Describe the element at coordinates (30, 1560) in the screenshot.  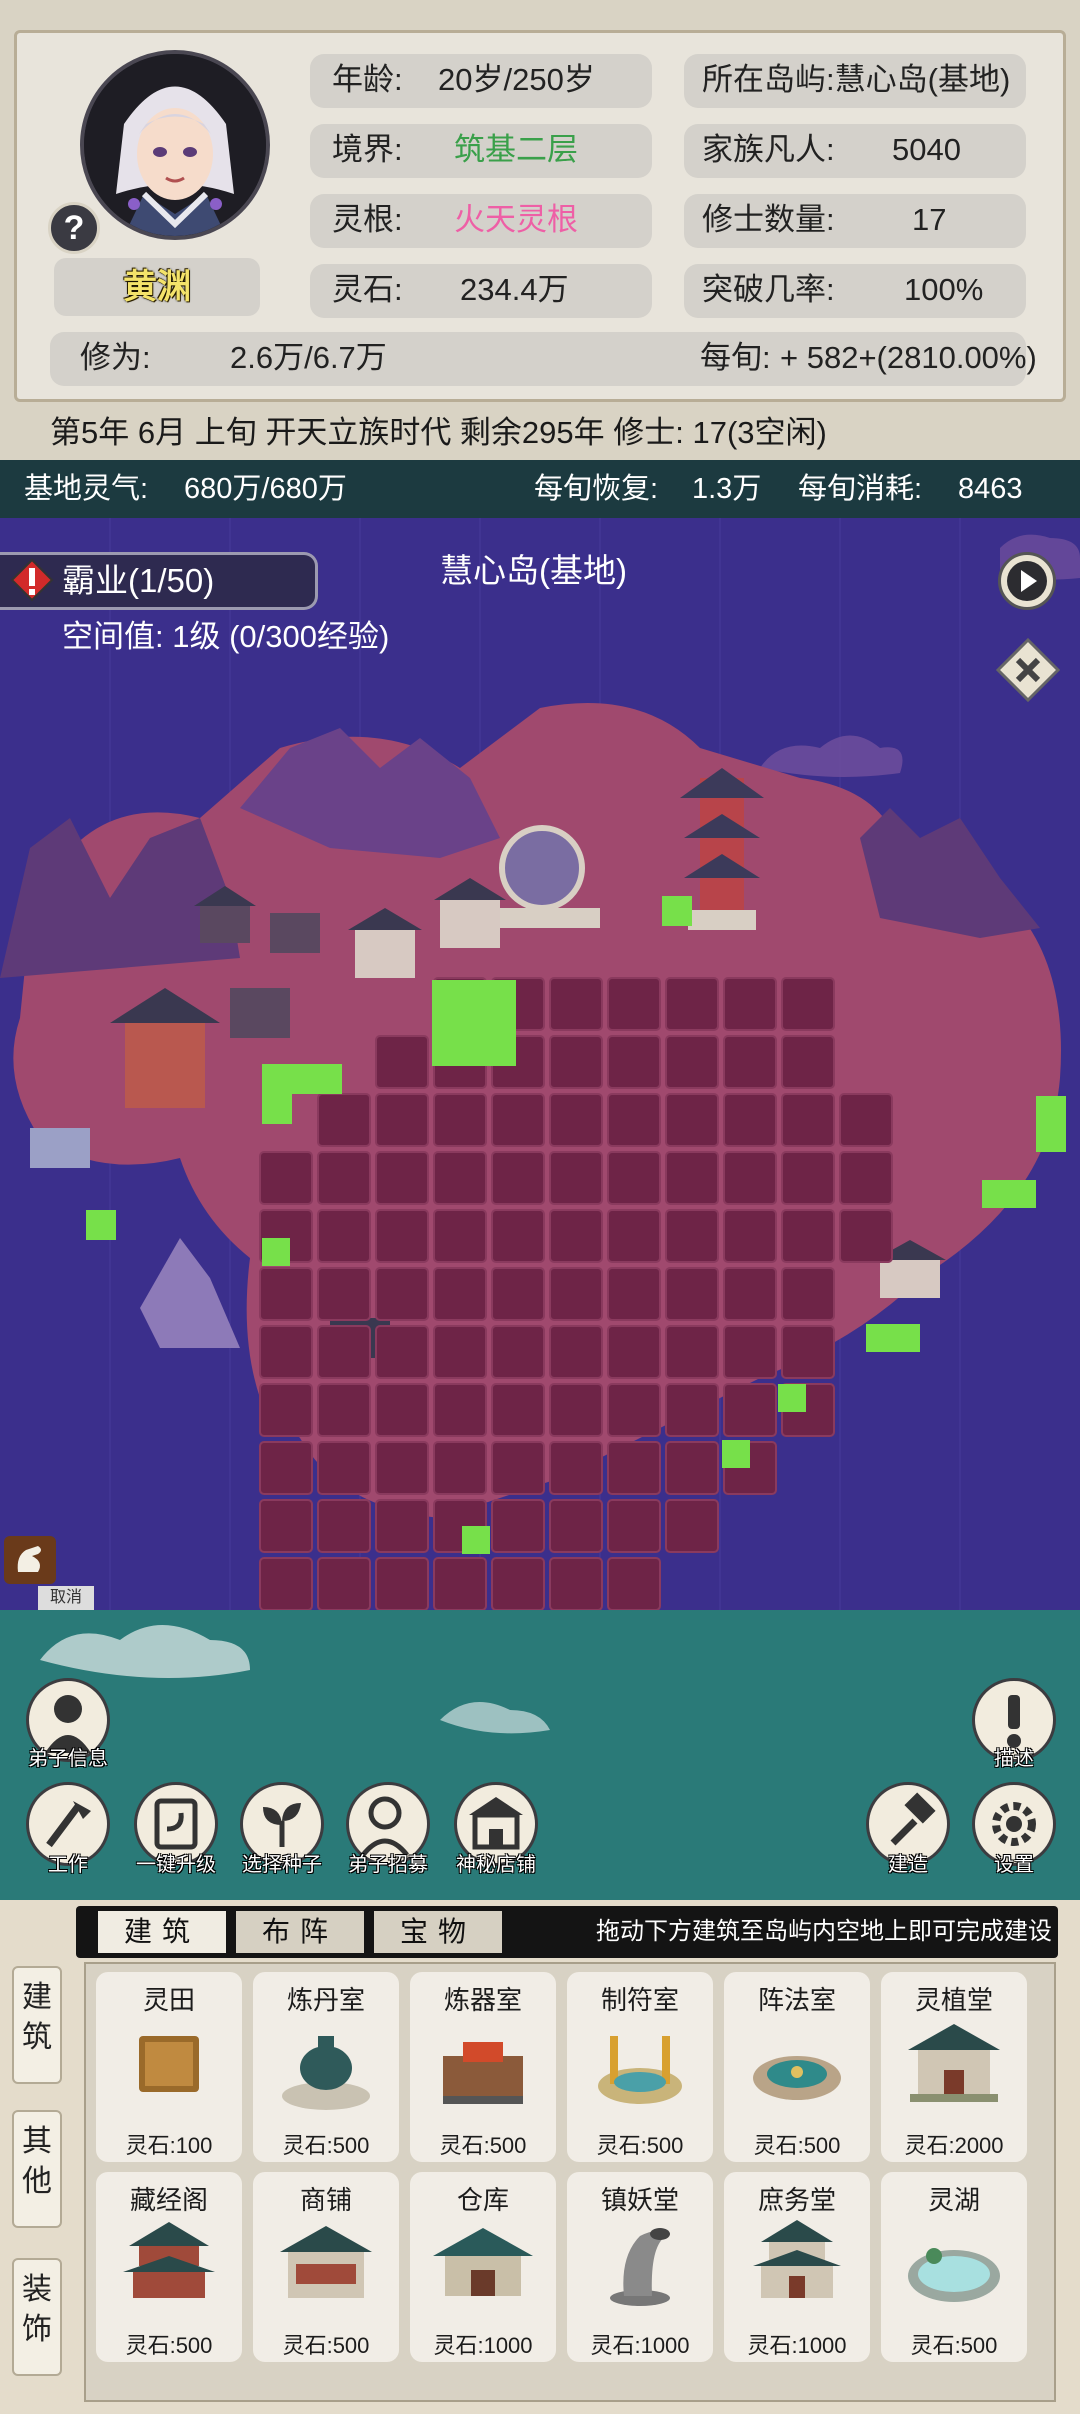
I see `hand-cursor-icon` at that location.